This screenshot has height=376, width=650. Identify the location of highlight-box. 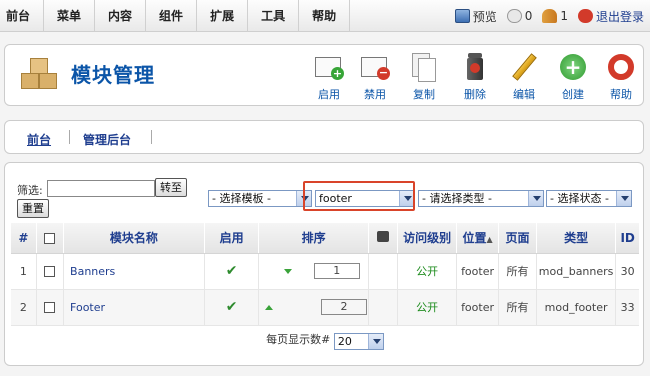
(359, 196).